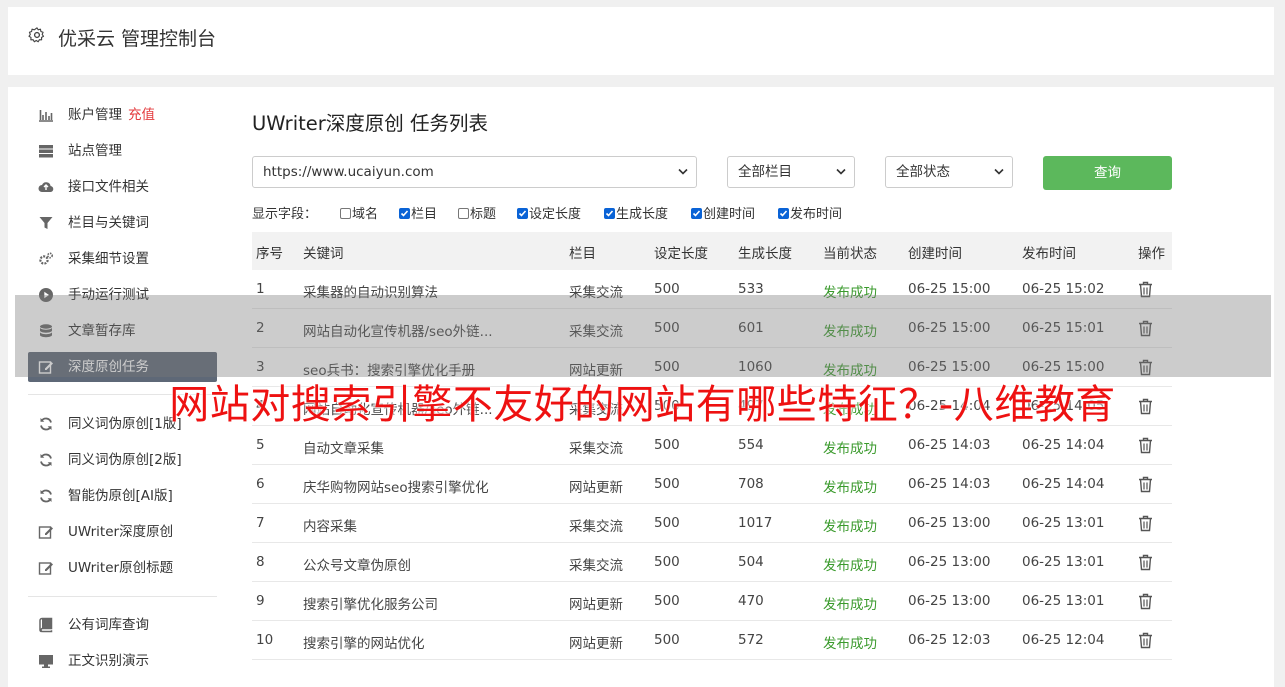 The height and width of the screenshot is (687, 1285). Describe the element at coordinates (850, 254) in the screenshot. I see `column-header: 当前状态` at that location.